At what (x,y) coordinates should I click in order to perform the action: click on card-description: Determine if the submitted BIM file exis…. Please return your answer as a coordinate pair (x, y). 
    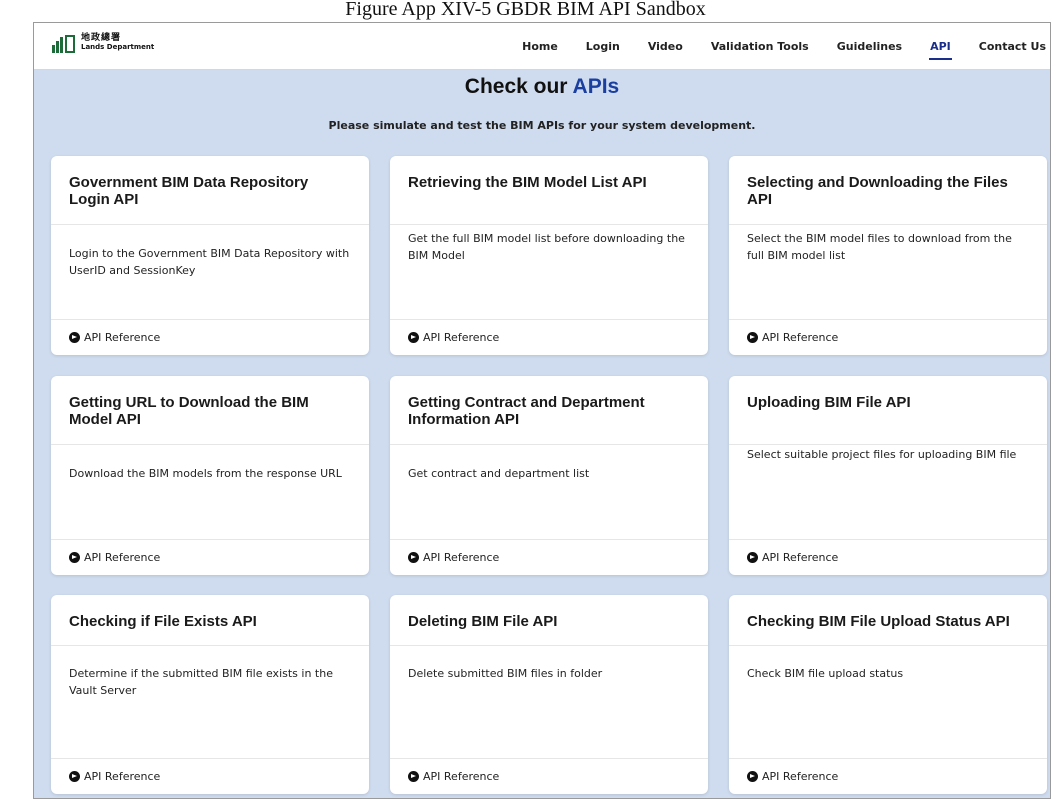
    Looking at the image, I should click on (201, 682).